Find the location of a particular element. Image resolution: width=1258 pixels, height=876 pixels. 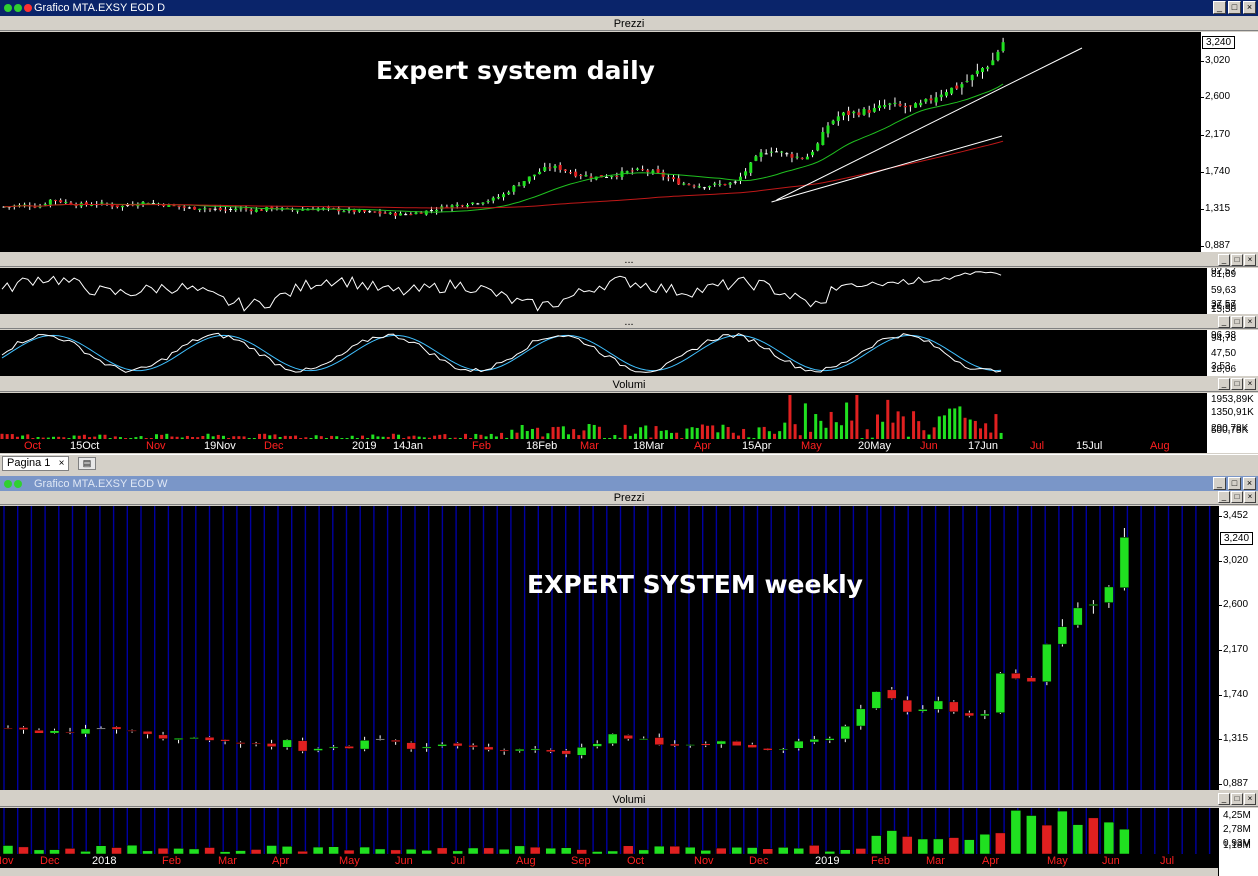

tab-pagina-1: Pagina 1 × is located at coordinates (36, 463).